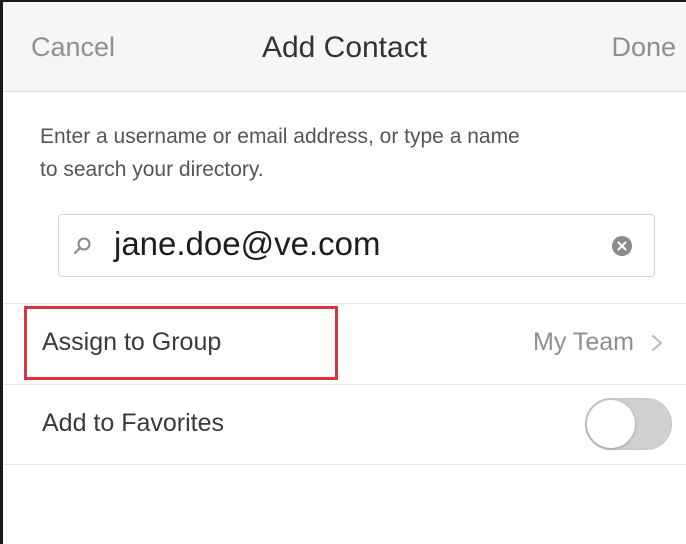 The width and height of the screenshot is (686, 544). Describe the element at coordinates (622, 246) in the screenshot. I see `clear-circle-icon` at that location.